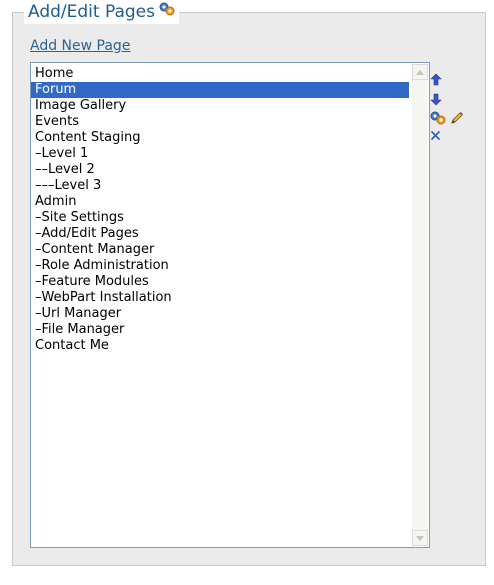 The width and height of the screenshot is (494, 585). What do you see at coordinates (220, 170) in the screenshot?
I see `list-item: ––Level 2` at bounding box center [220, 170].